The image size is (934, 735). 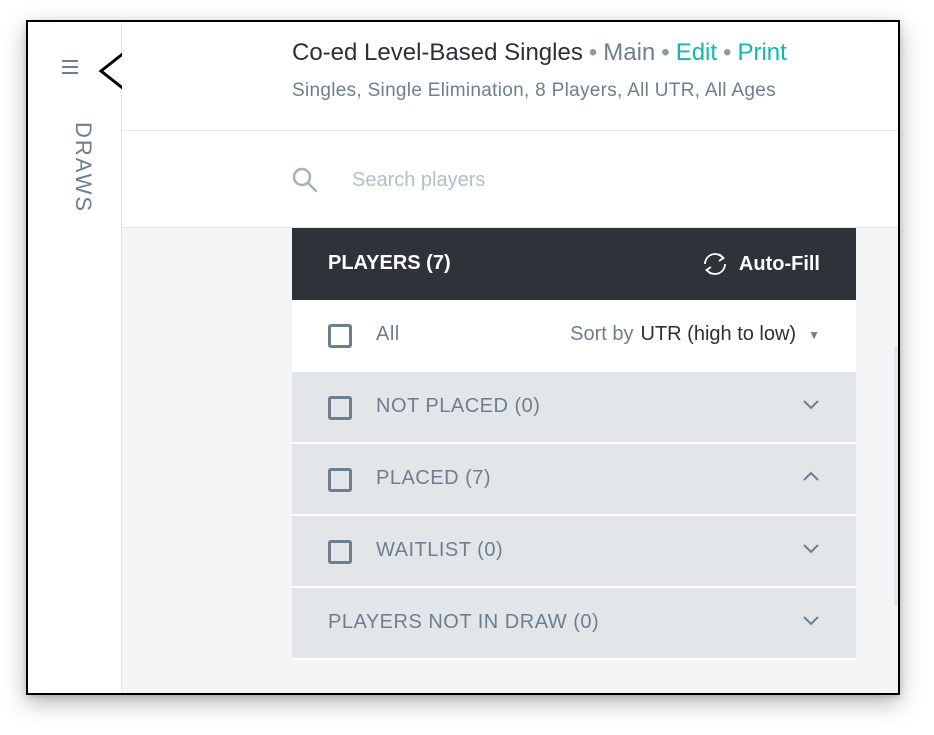 What do you see at coordinates (696, 52) in the screenshot?
I see `nav-edit-link: Edit` at bounding box center [696, 52].